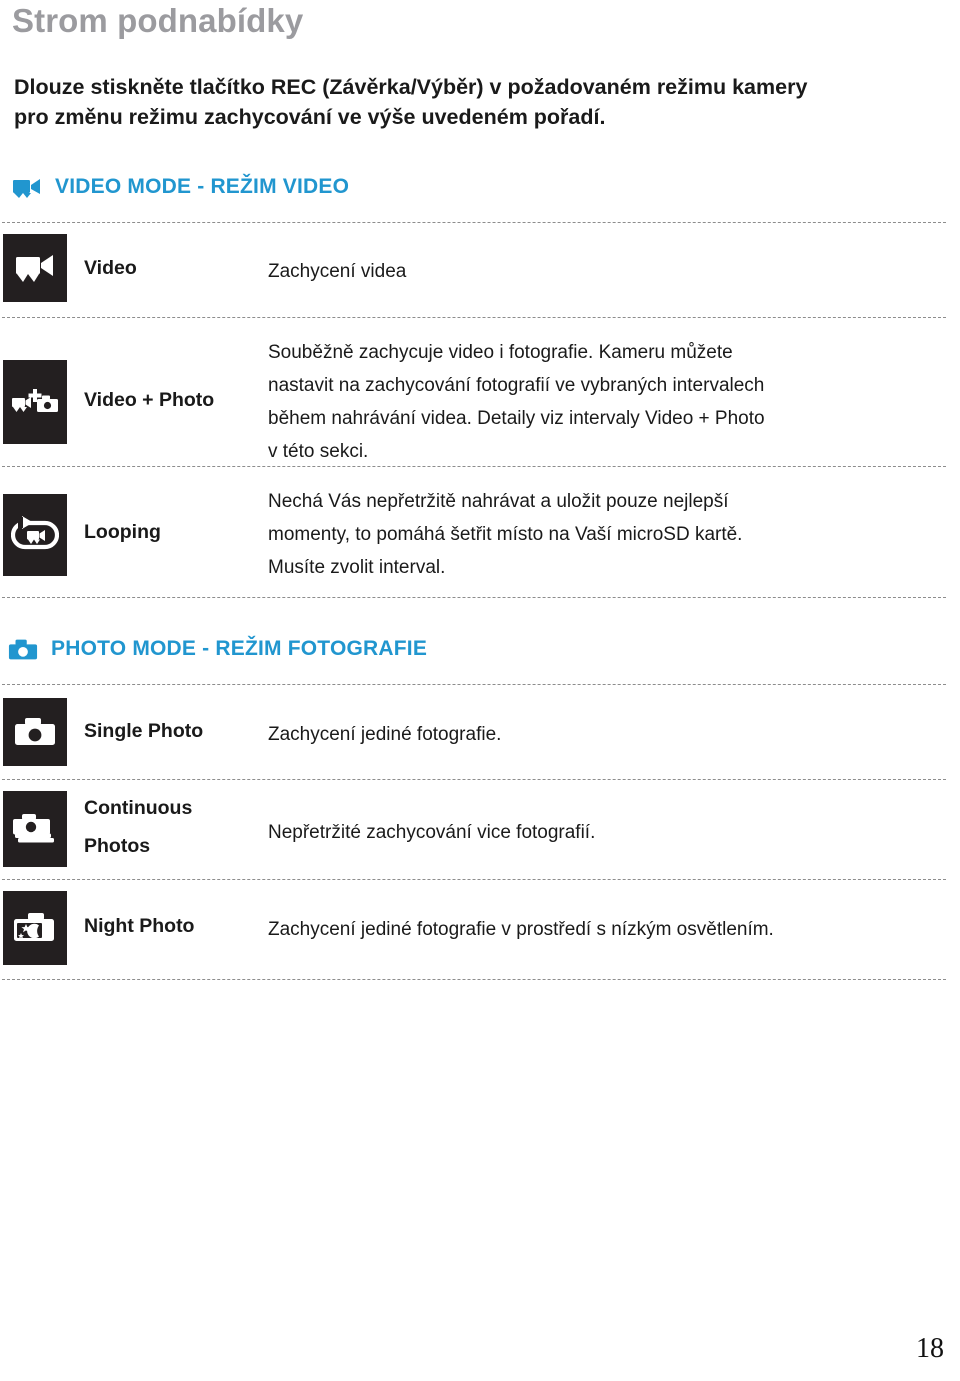 This screenshot has height=1381, width=960. What do you see at coordinates (158, 20) in the screenshot?
I see `page-title: Strom podnabídky` at bounding box center [158, 20].